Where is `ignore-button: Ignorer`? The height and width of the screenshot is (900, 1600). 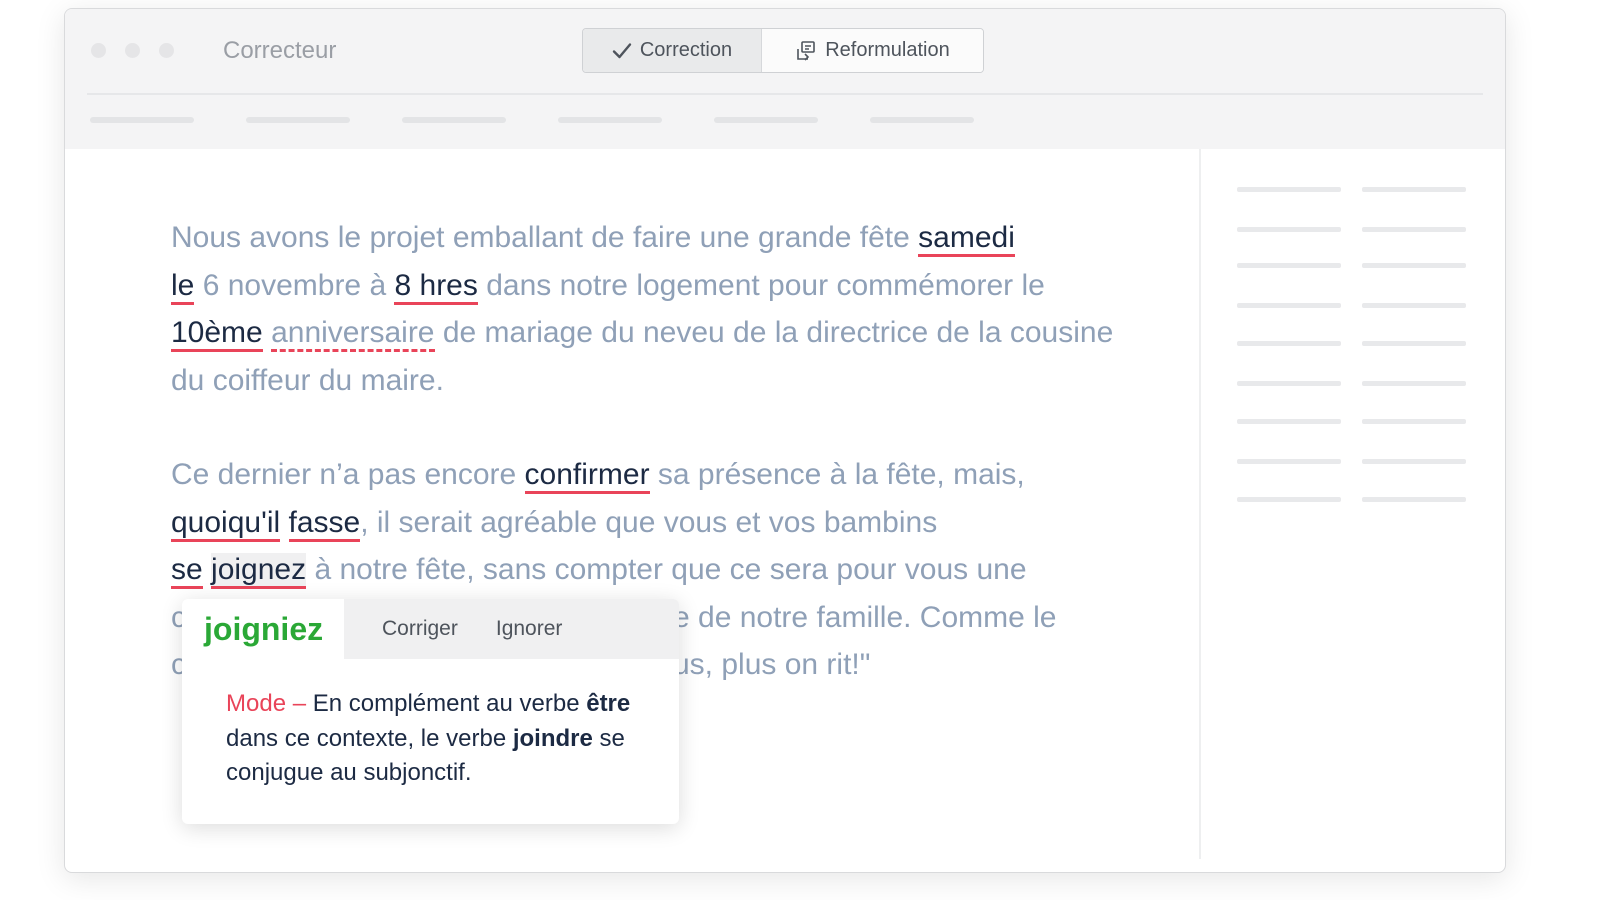 ignore-button: Ignorer is located at coordinates (529, 629).